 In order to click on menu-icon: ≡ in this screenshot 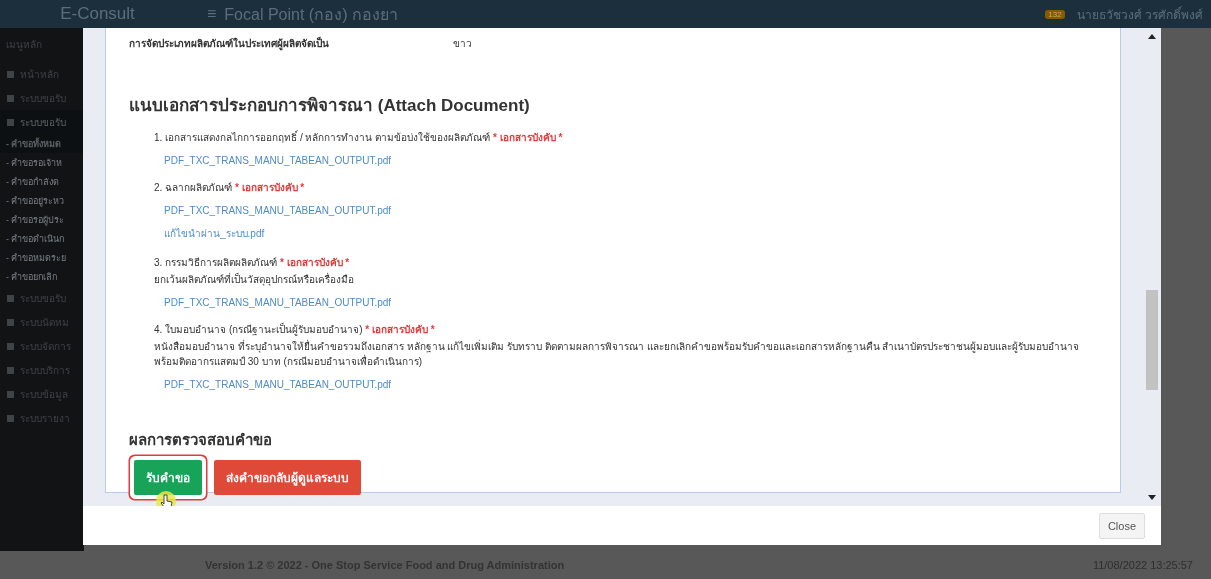, I will do `click(212, 14)`.